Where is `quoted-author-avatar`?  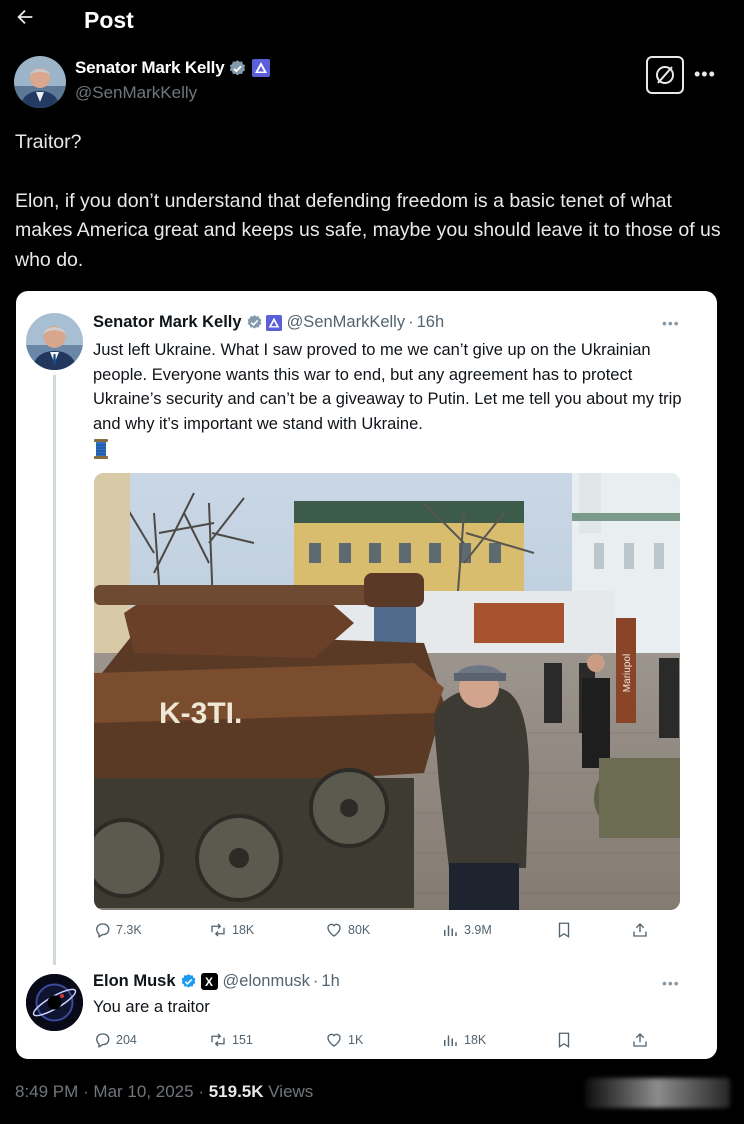 quoted-author-avatar is located at coordinates (54, 341).